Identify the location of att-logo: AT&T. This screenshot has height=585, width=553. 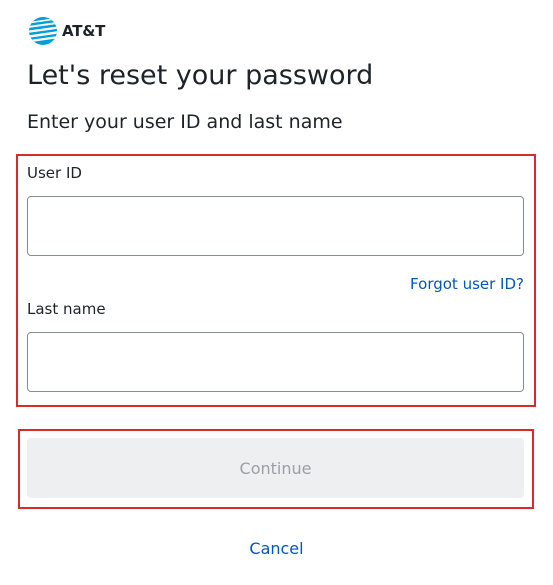
(66, 31).